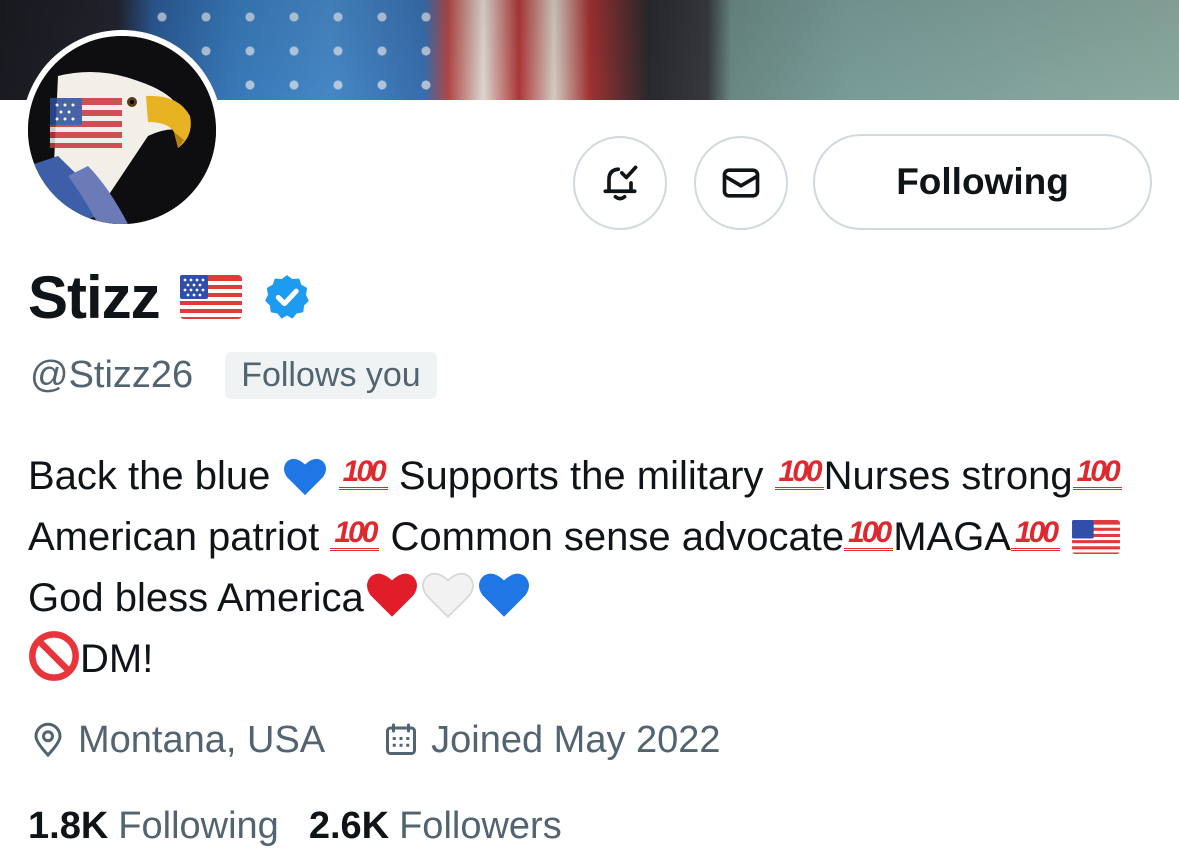 This screenshot has height=860, width=1179. I want to click on bio-text: MAGA, so click(952, 537).